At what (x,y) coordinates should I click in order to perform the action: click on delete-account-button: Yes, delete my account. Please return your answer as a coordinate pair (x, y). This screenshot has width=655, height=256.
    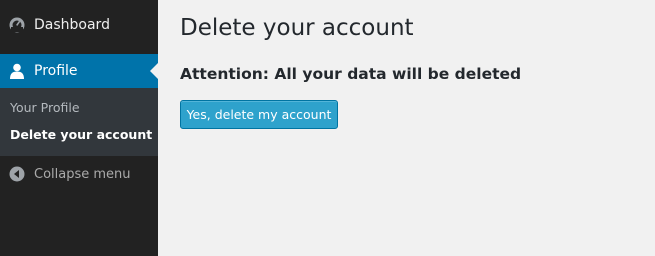
    Looking at the image, I should click on (259, 114).